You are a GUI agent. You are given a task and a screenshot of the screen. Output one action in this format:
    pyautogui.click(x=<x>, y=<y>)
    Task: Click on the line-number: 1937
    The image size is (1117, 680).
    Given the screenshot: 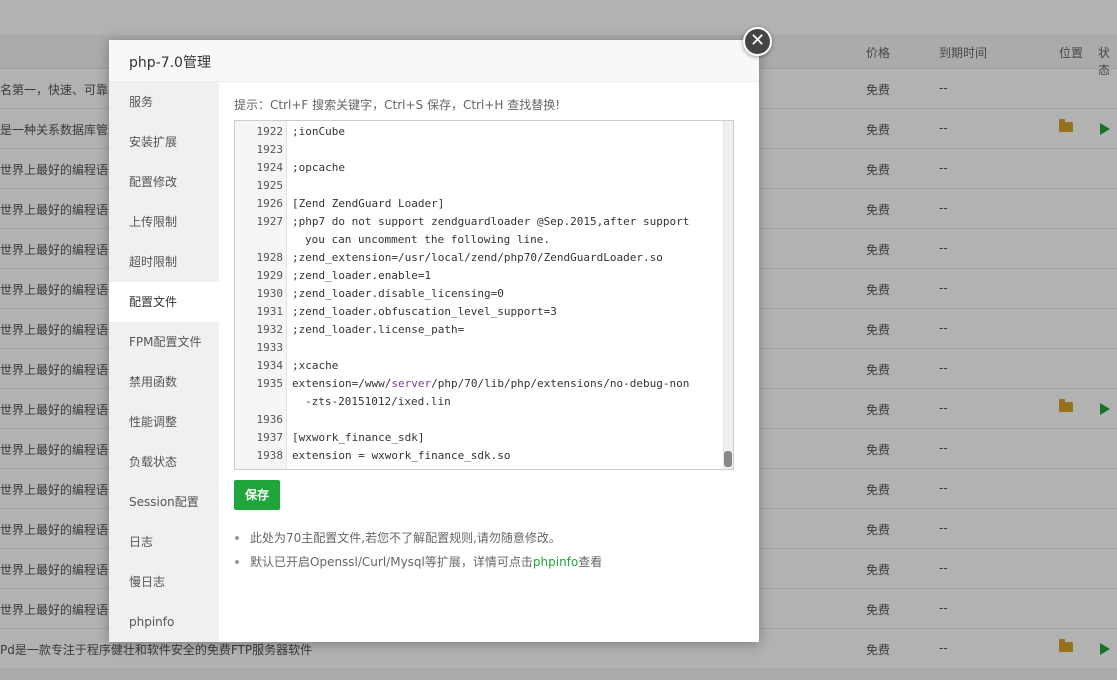 What is the action you would take?
    pyautogui.click(x=270, y=437)
    